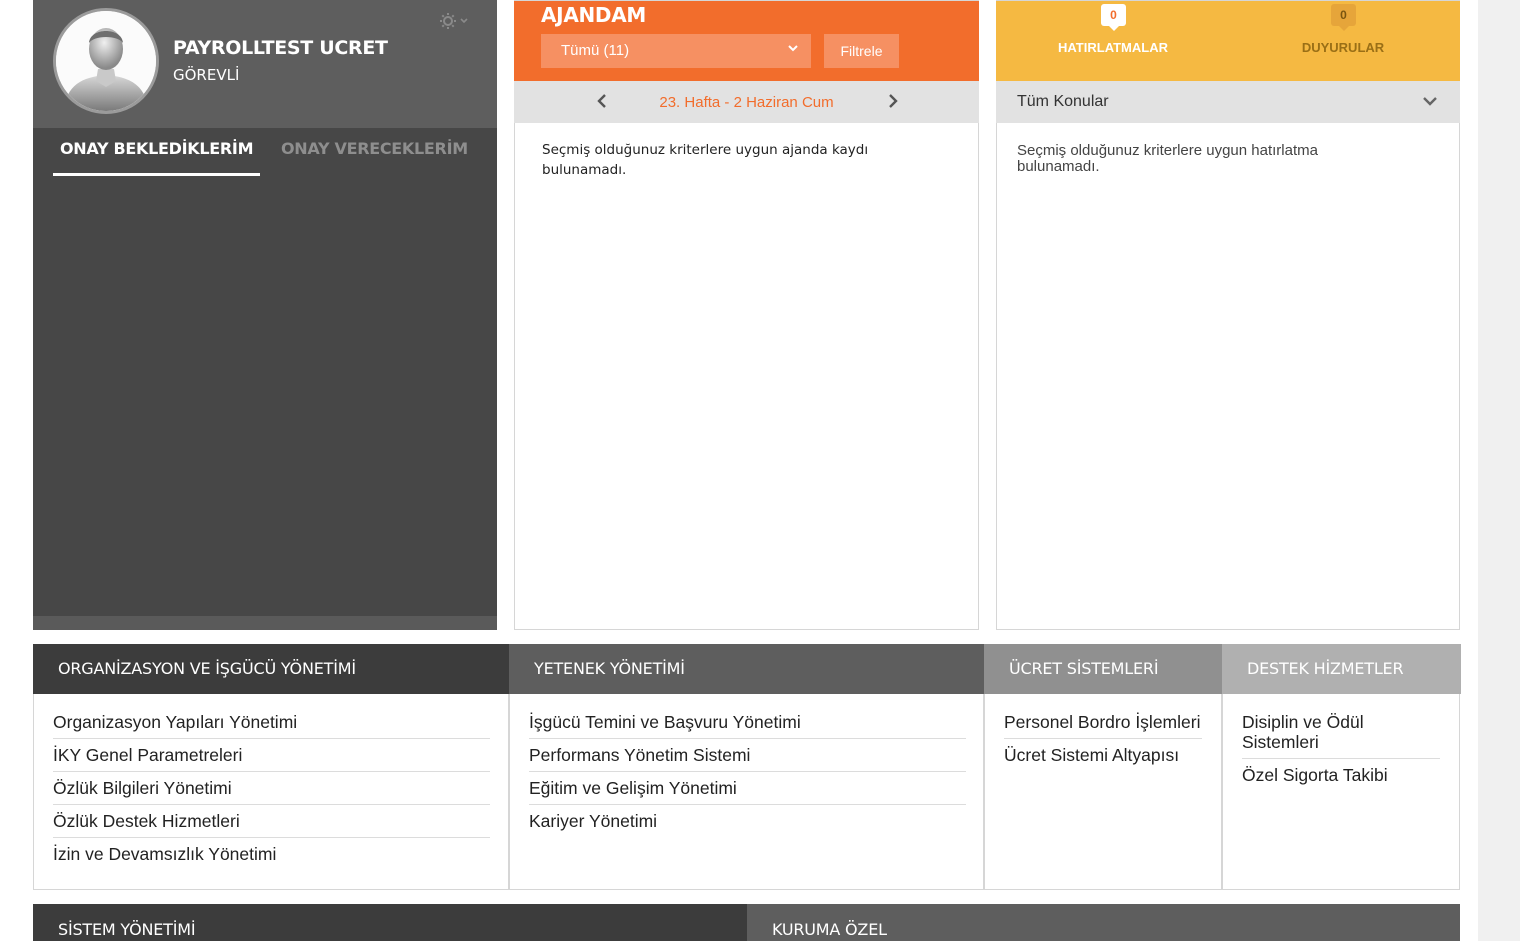 The width and height of the screenshot is (1520, 941). I want to click on module-link: Özlük Destek Hizmetleri, so click(271, 821).